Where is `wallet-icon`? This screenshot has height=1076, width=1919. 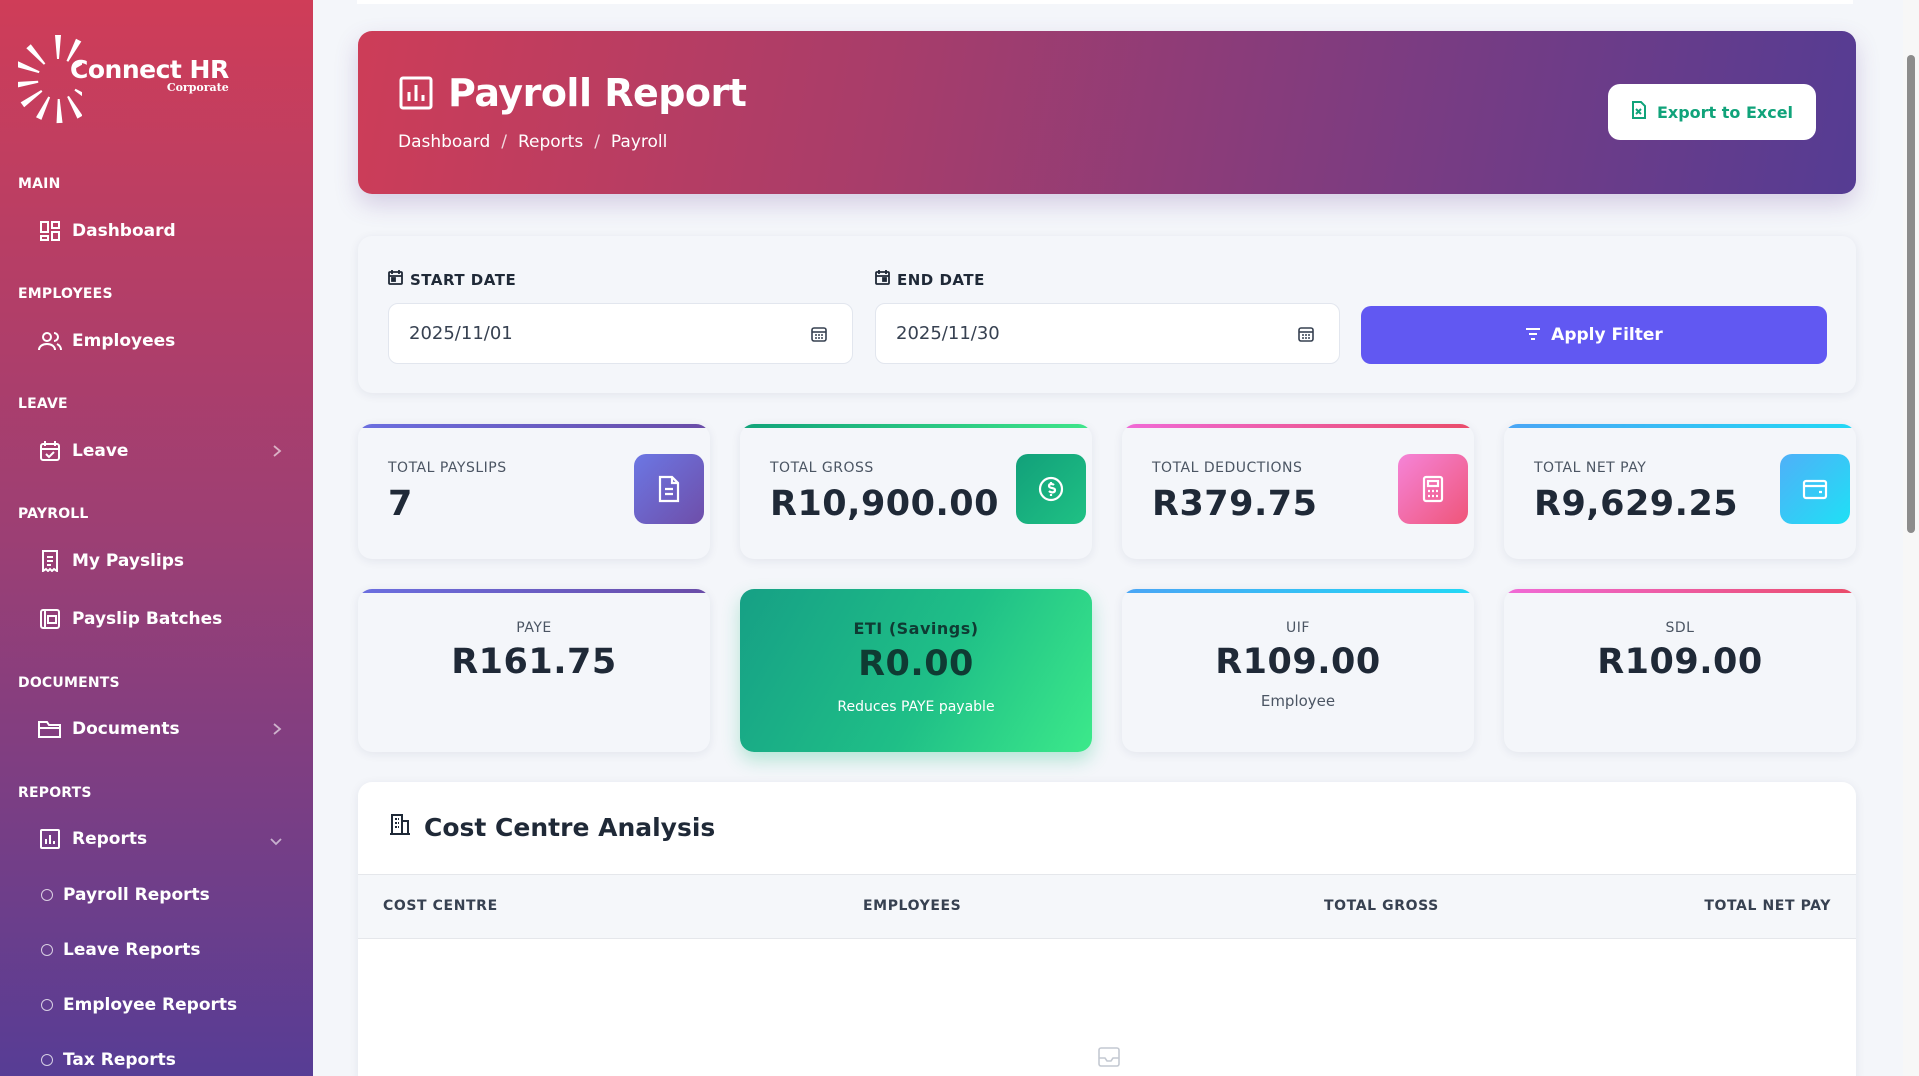 wallet-icon is located at coordinates (1815, 489).